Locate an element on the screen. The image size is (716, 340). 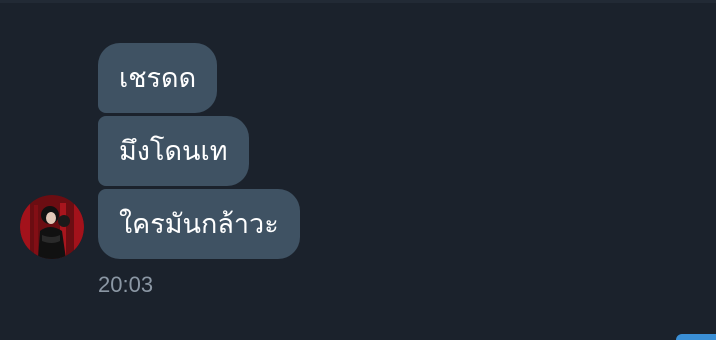
message-bubble: มึงโดนเท is located at coordinates (173, 151).